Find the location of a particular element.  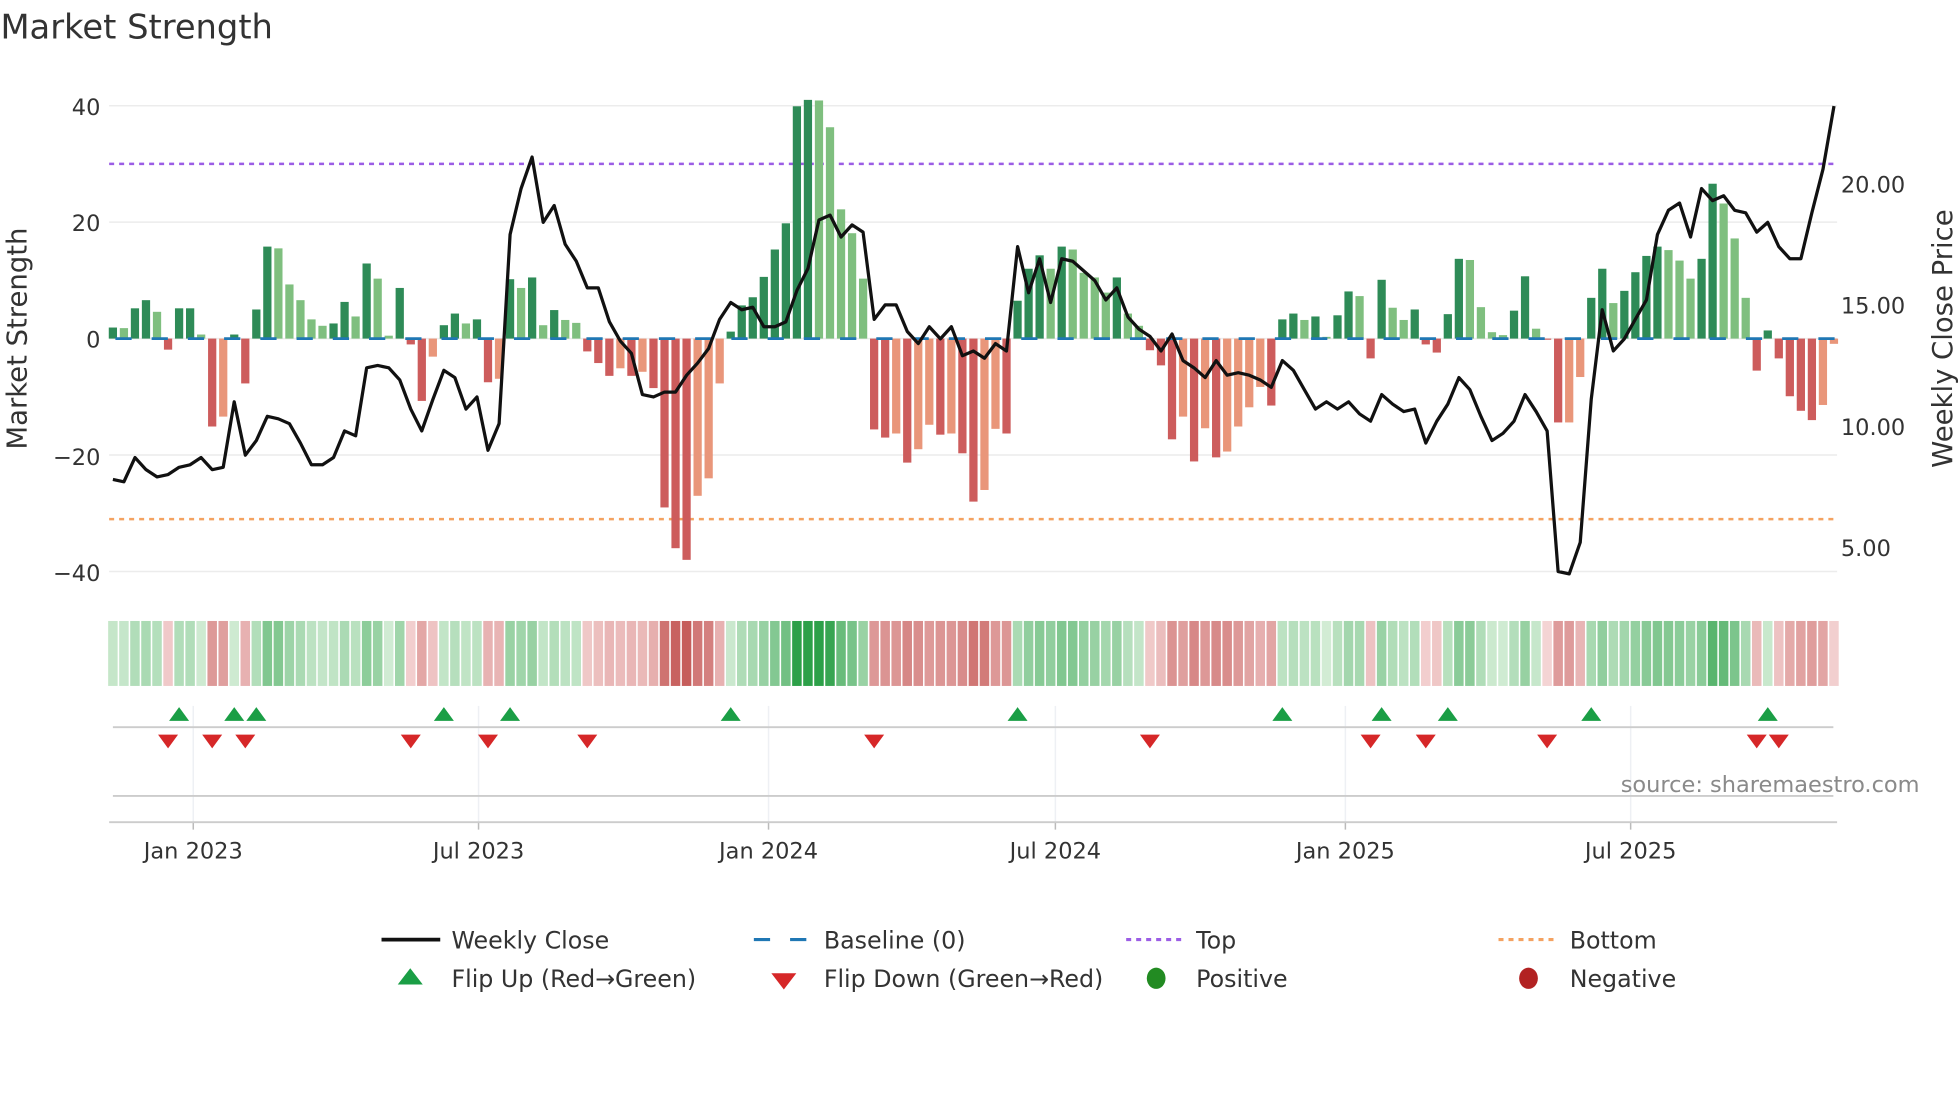

y-tick-label: 40 is located at coordinates (86, 108).